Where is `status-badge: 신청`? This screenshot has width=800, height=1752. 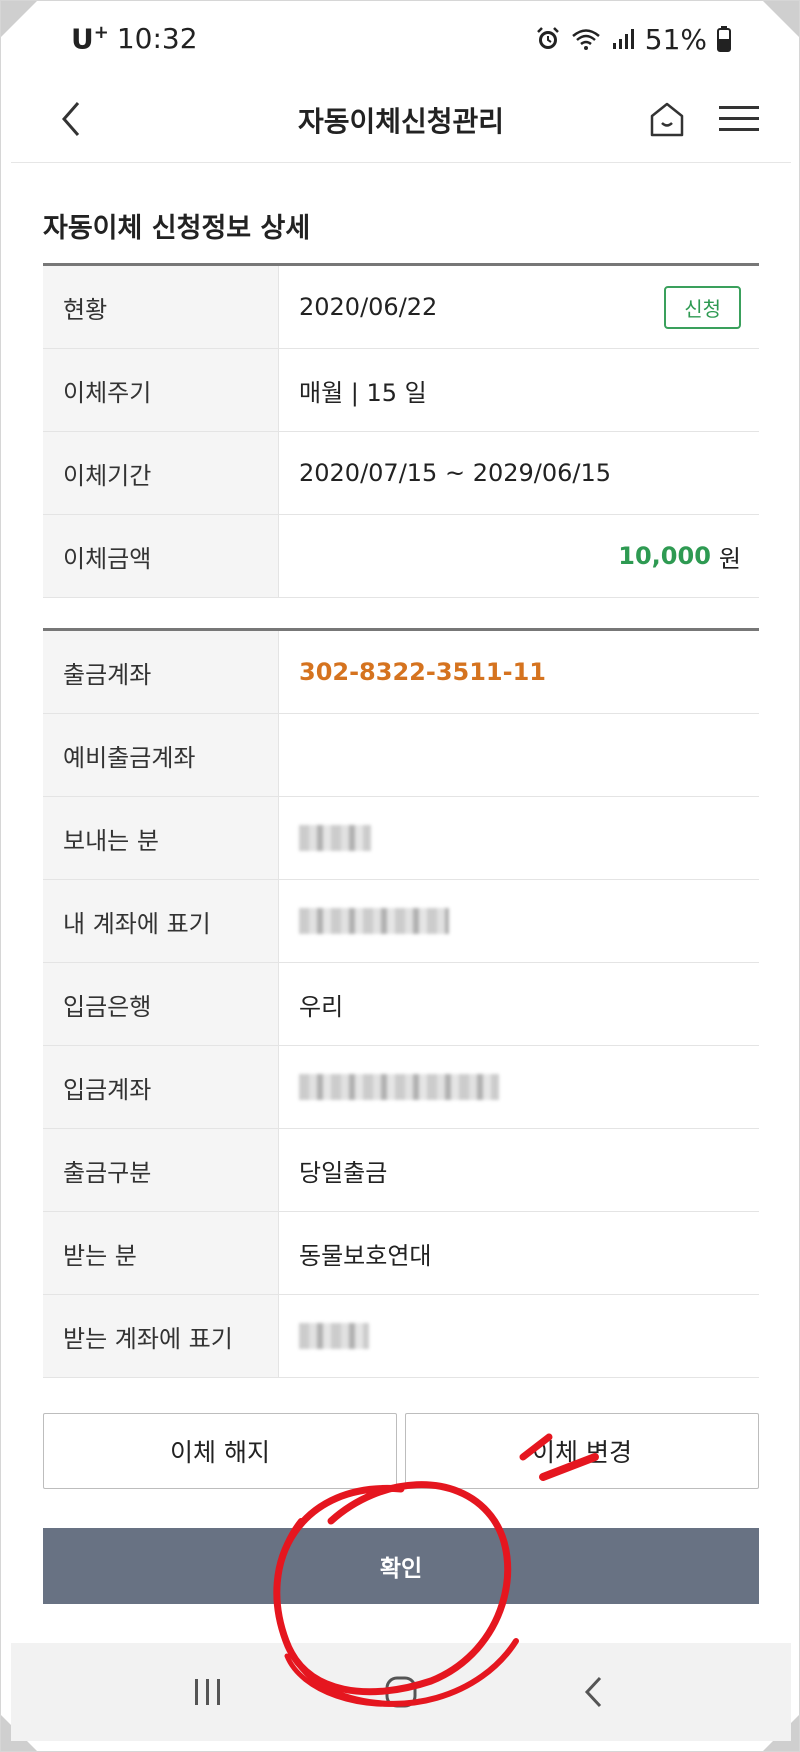
status-badge: 신청 is located at coordinates (702, 307).